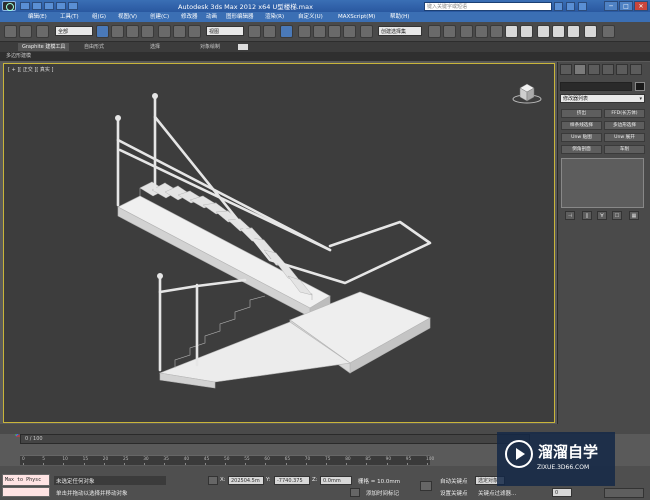 This screenshot has height=500, width=650. I want to click on x-label: X:, so click(223, 480).